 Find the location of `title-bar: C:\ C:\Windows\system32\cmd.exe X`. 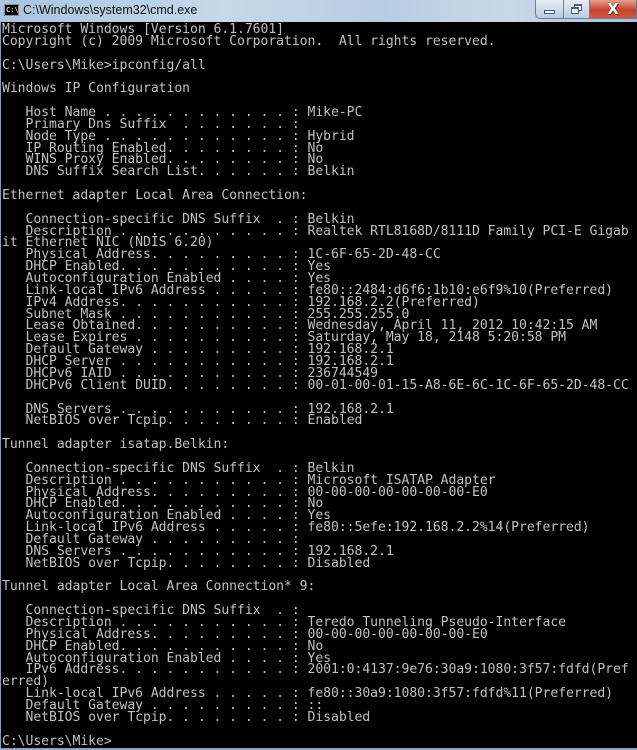

title-bar: C:\ C:\Windows\system32\cmd.exe X is located at coordinates (318, 11).